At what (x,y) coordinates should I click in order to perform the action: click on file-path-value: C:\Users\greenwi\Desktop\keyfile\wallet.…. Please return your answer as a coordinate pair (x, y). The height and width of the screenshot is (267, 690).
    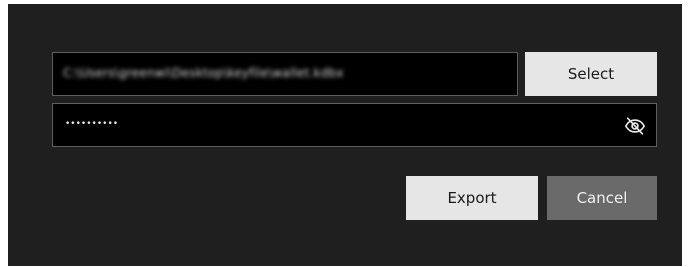
    Looking at the image, I should click on (203, 73).